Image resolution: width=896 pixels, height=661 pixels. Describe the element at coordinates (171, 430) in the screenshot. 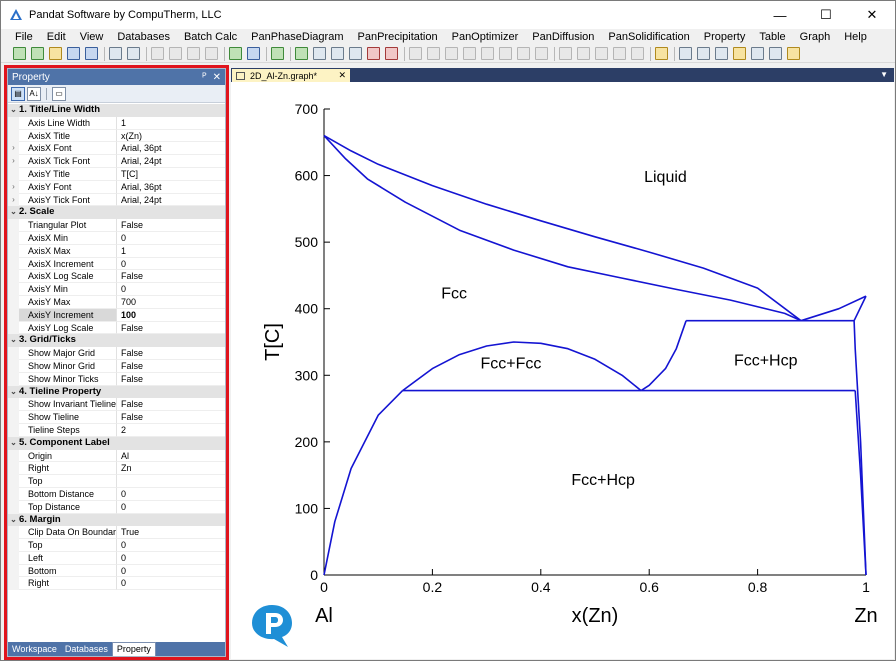

I see `property-value: 2` at that location.